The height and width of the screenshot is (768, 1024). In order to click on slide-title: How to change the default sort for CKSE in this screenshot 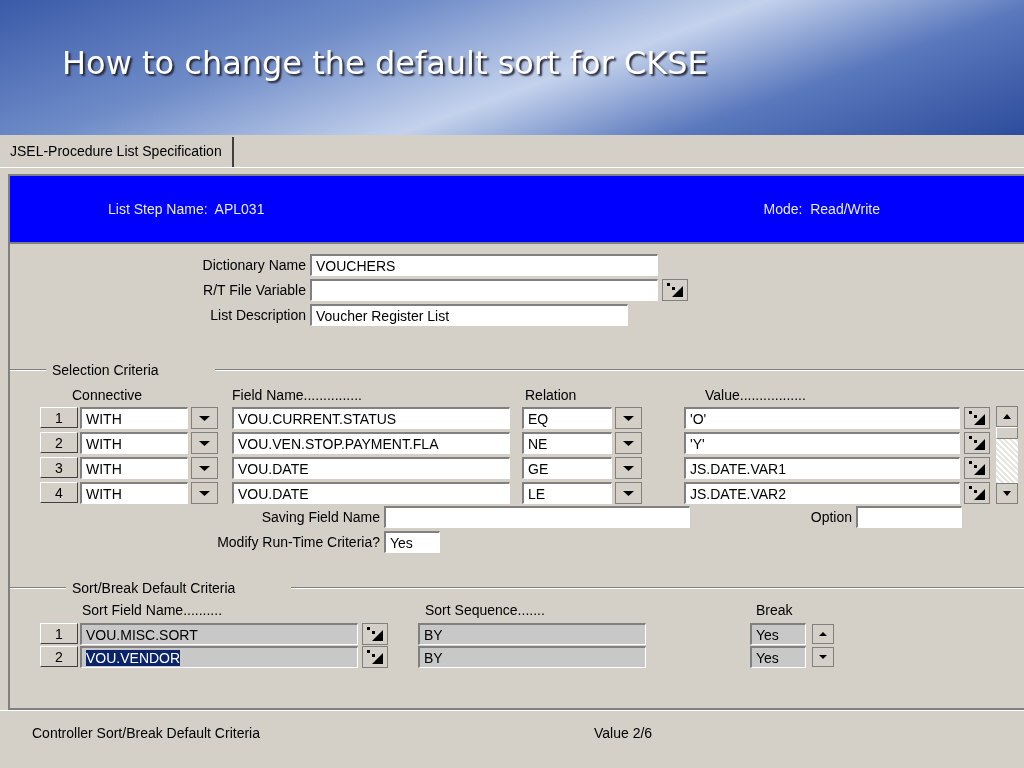, I will do `click(385, 62)`.